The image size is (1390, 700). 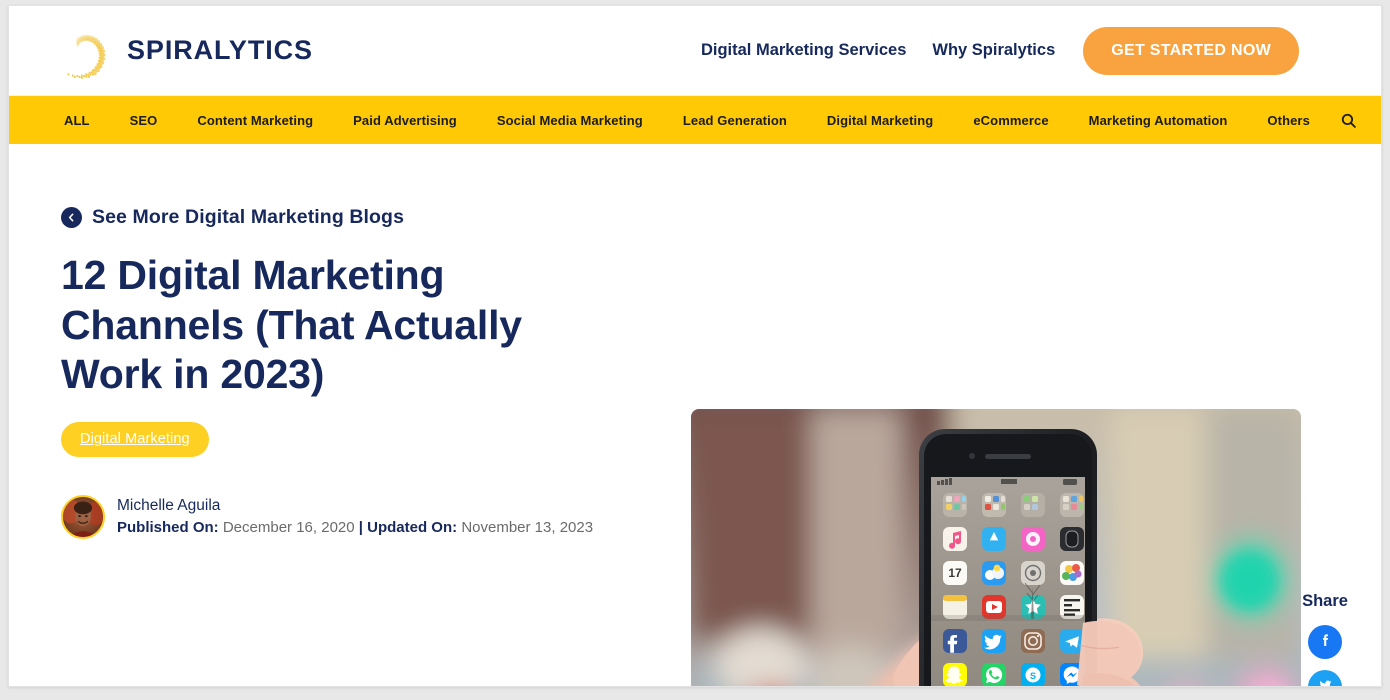 What do you see at coordinates (220, 50) in the screenshot?
I see `brand-name: SPIRALYTICS` at bounding box center [220, 50].